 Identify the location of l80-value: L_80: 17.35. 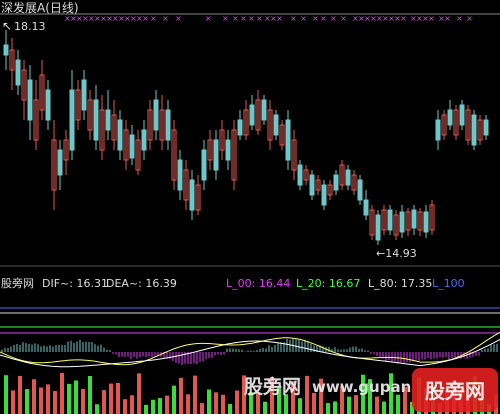
(400, 283).